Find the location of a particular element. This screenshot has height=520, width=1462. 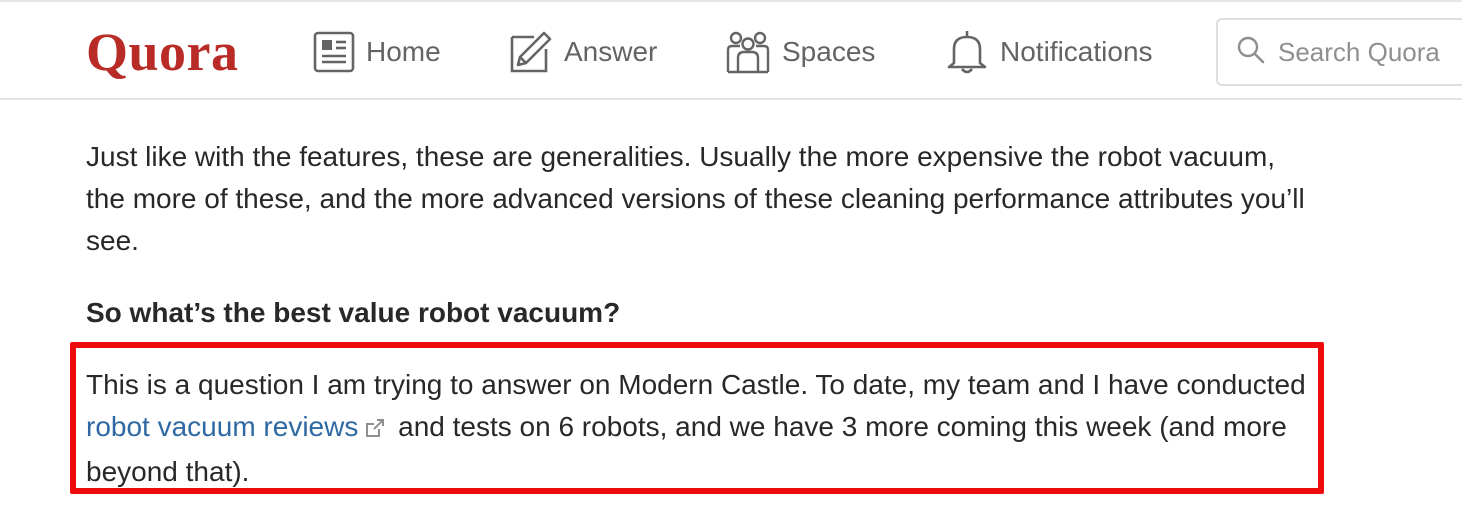

bell-icon is located at coordinates (967, 52).